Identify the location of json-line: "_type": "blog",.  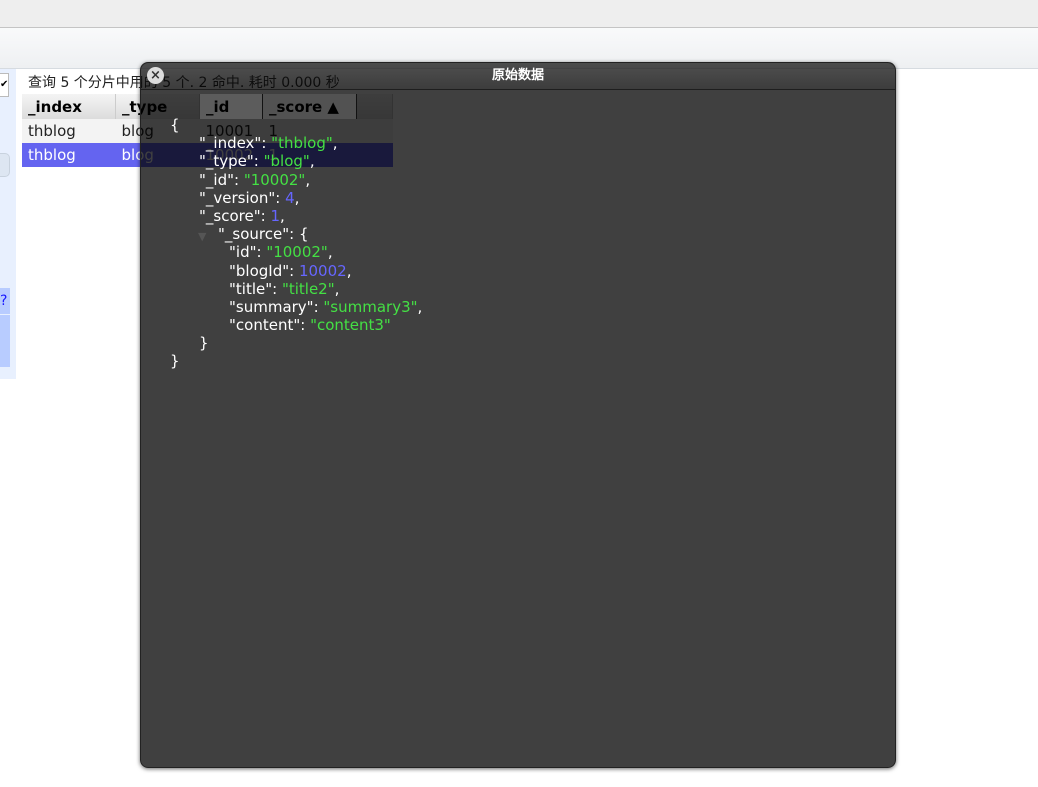
(257, 161).